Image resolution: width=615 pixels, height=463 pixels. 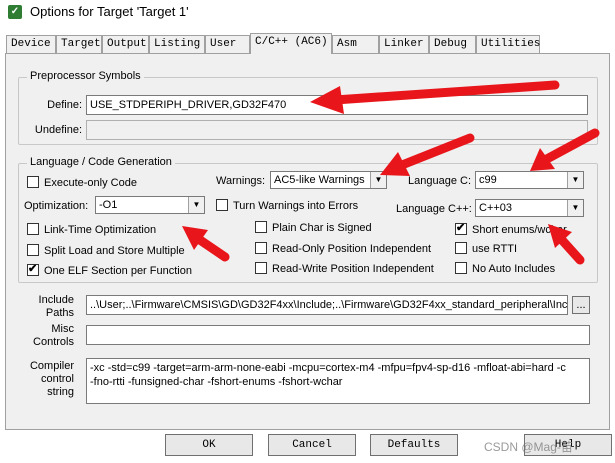 I want to click on language-cpp-value: C++03, so click(x=496, y=208).